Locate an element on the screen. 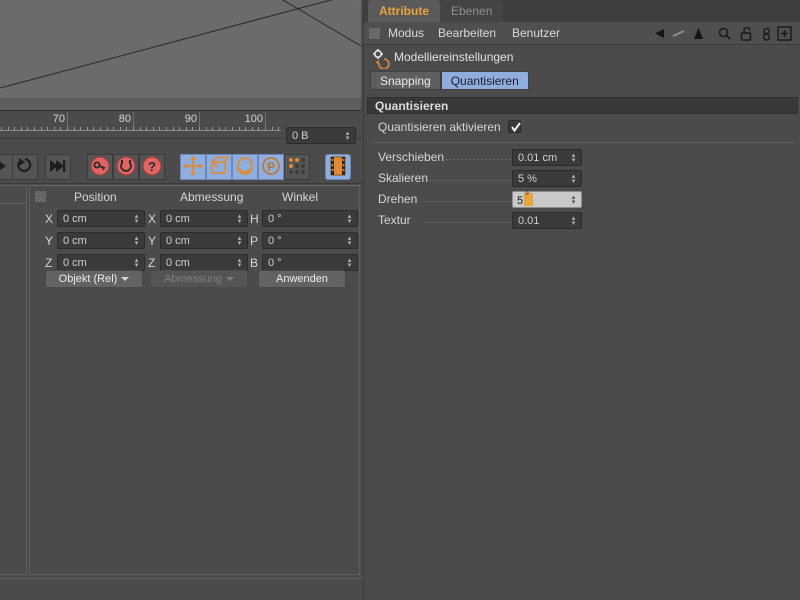 This screenshot has width=800, height=600. size-mode-label: Abmessung is located at coordinates (193, 279).